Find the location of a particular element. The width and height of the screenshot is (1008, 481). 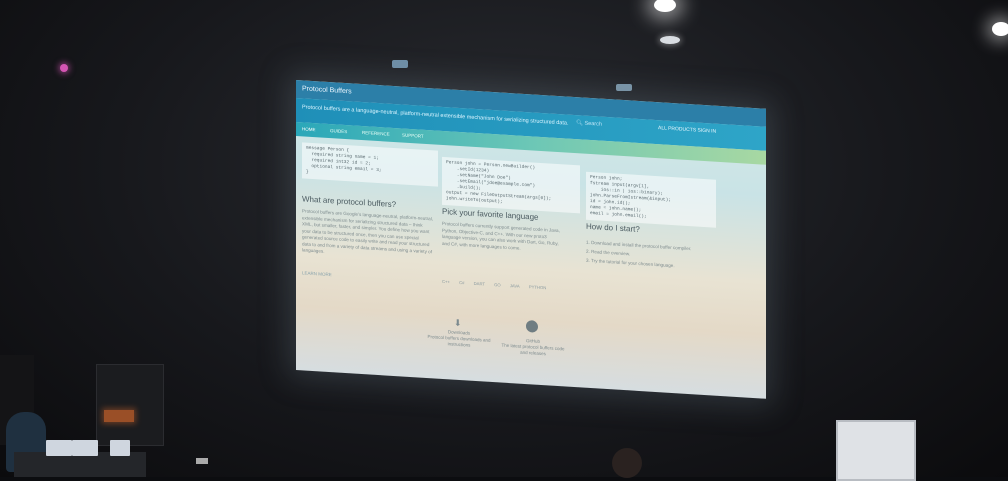

language-link: DART is located at coordinates (479, 284).